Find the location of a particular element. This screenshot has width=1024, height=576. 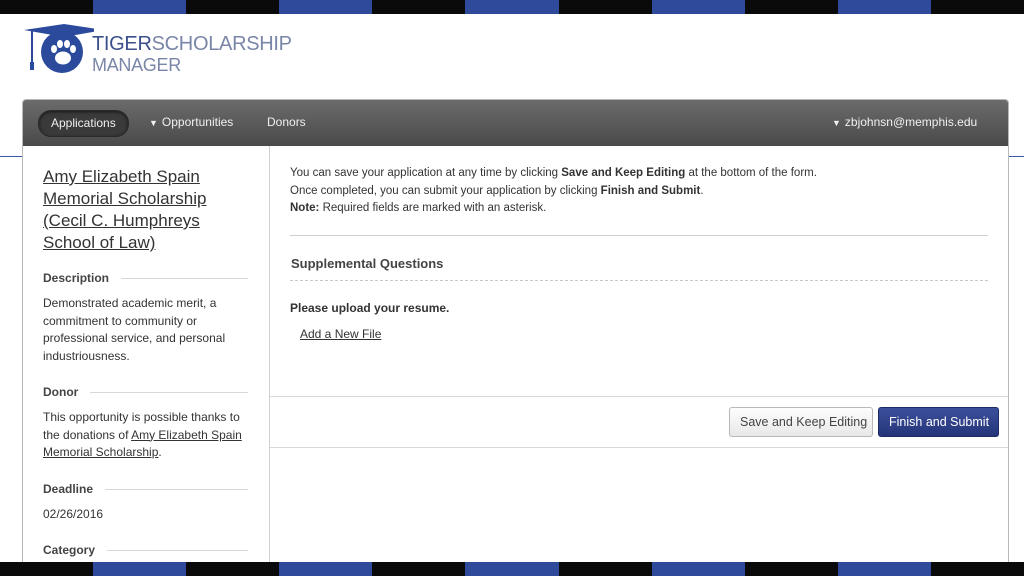

user-menu: ▼ zbjohnsn@memphis.edu is located at coordinates (904, 122).